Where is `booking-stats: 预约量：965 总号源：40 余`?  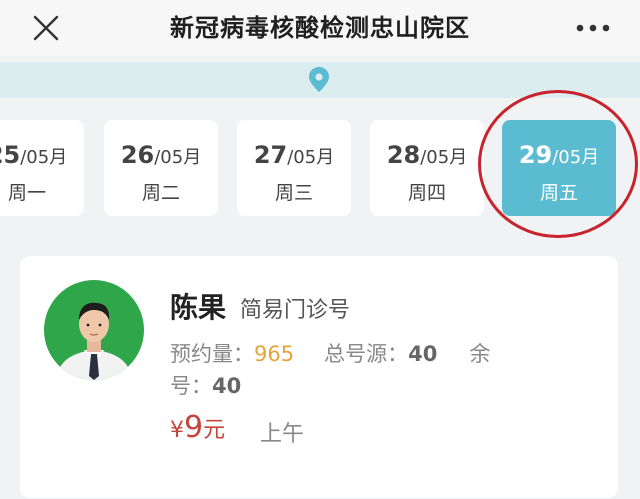
booking-stats: 预约量：965 总号源：40 余 is located at coordinates (330, 353).